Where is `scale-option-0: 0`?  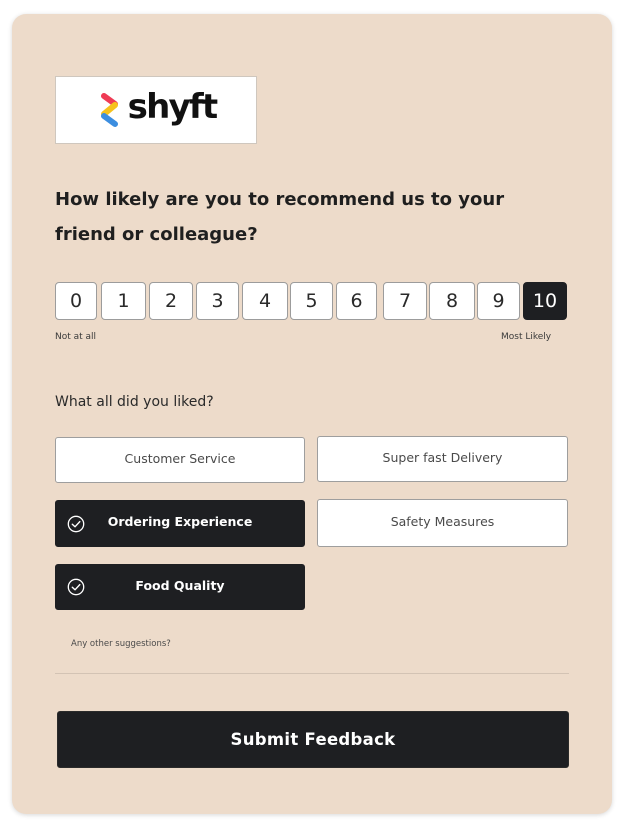 scale-option-0: 0 is located at coordinates (76, 301).